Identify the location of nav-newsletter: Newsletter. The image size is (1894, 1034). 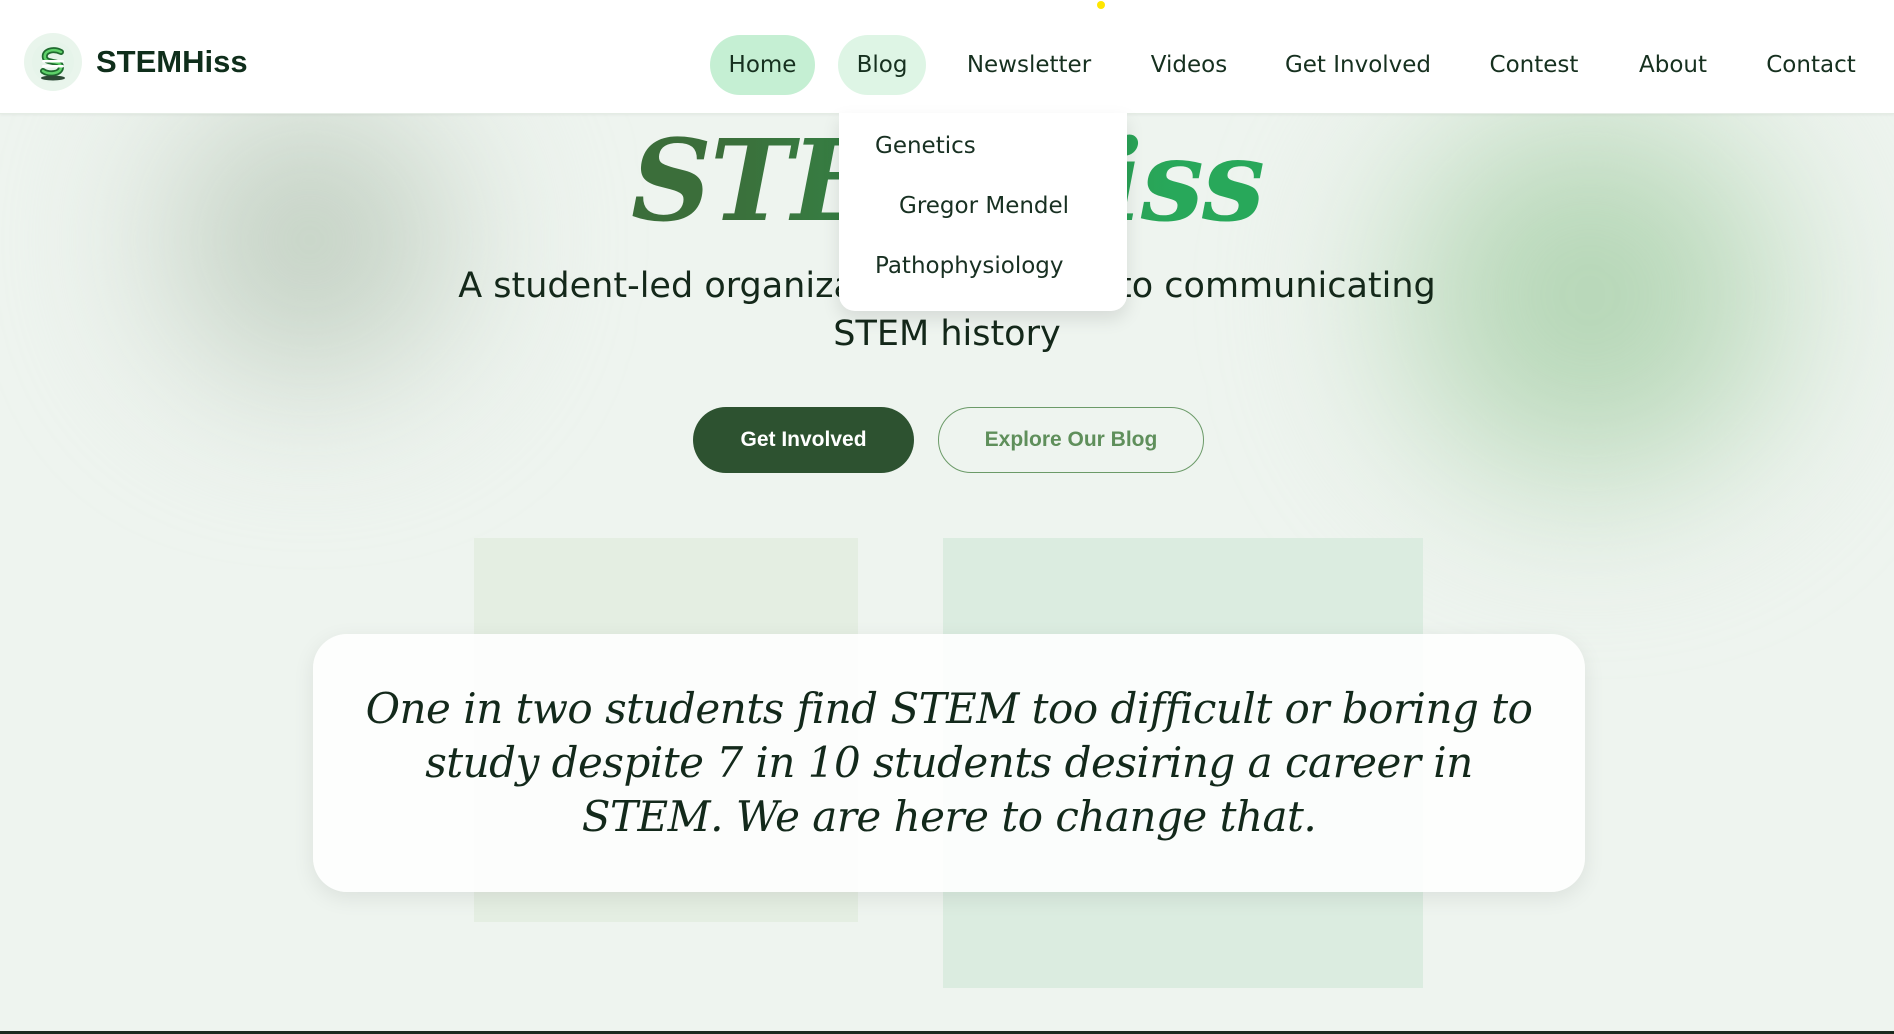
(1029, 65).